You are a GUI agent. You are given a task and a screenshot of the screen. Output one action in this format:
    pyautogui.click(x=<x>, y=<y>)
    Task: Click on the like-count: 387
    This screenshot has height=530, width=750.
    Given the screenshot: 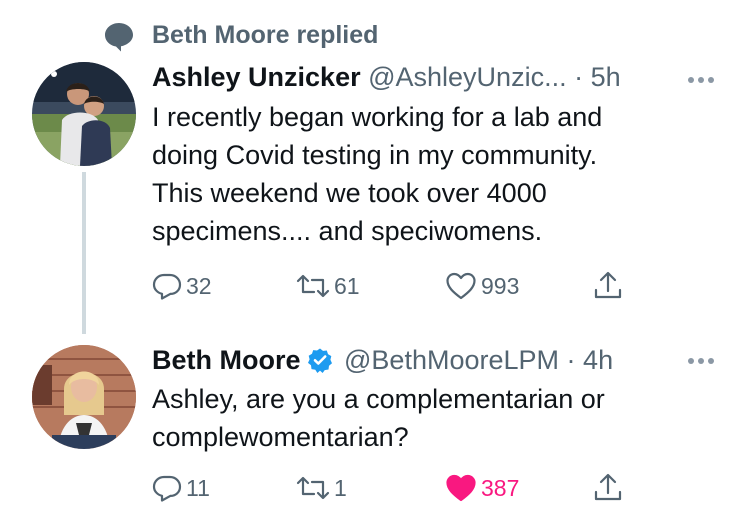 What is the action you would take?
    pyautogui.click(x=500, y=487)
    